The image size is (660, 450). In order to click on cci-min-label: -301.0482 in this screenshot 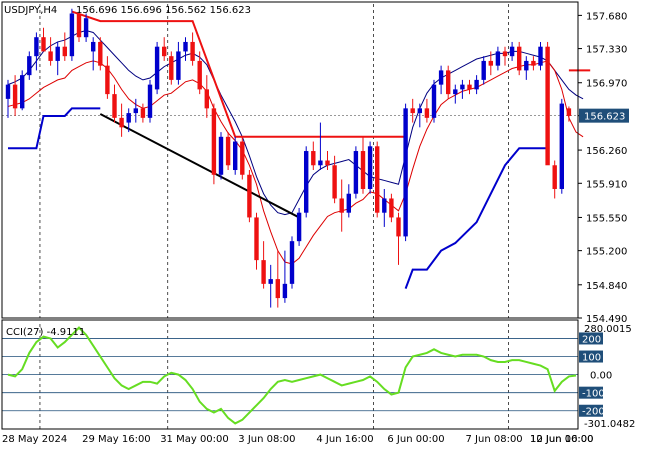, I will do `click(609, 424)`.